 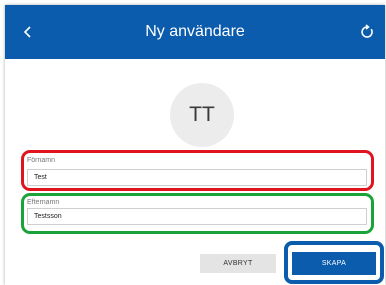 I want to click on back-button, so click(x=28, y=32).